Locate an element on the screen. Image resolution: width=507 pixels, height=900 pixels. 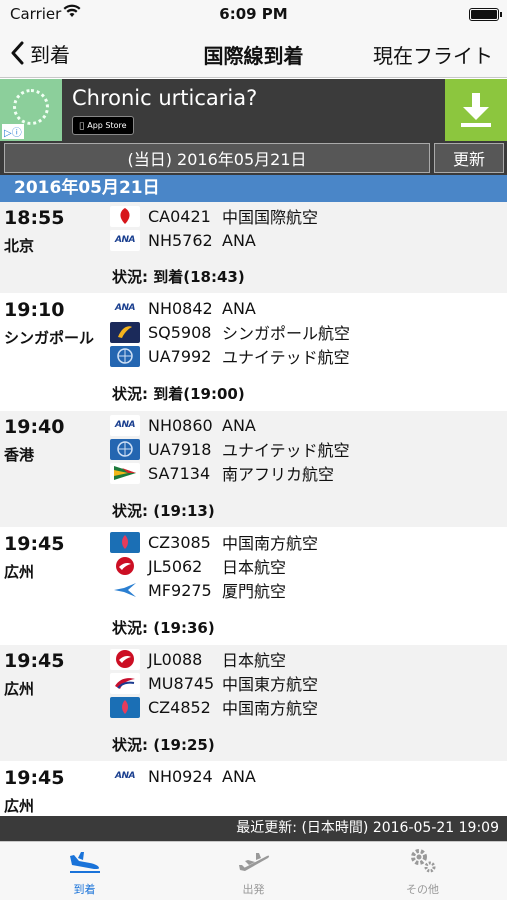
codeshare-item: CA0421 中国国際航空 is located at coordinates (214, 216).